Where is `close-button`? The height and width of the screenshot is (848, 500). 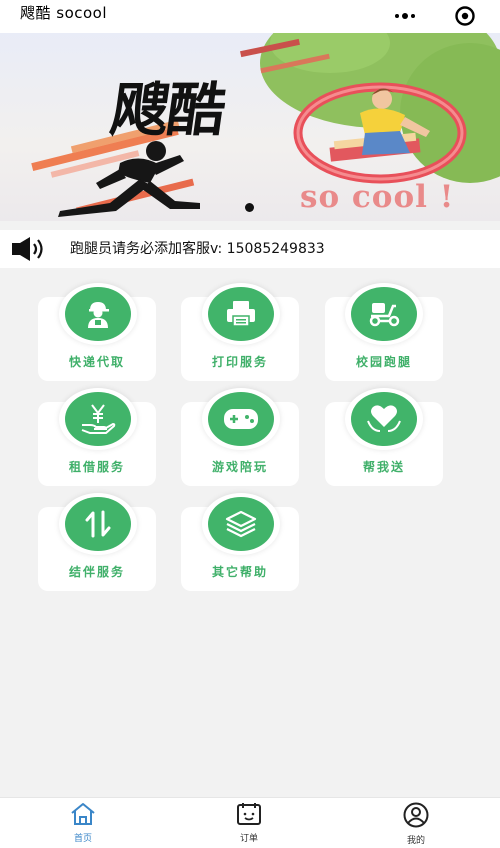
close-button is located at coordinates (465, 16).